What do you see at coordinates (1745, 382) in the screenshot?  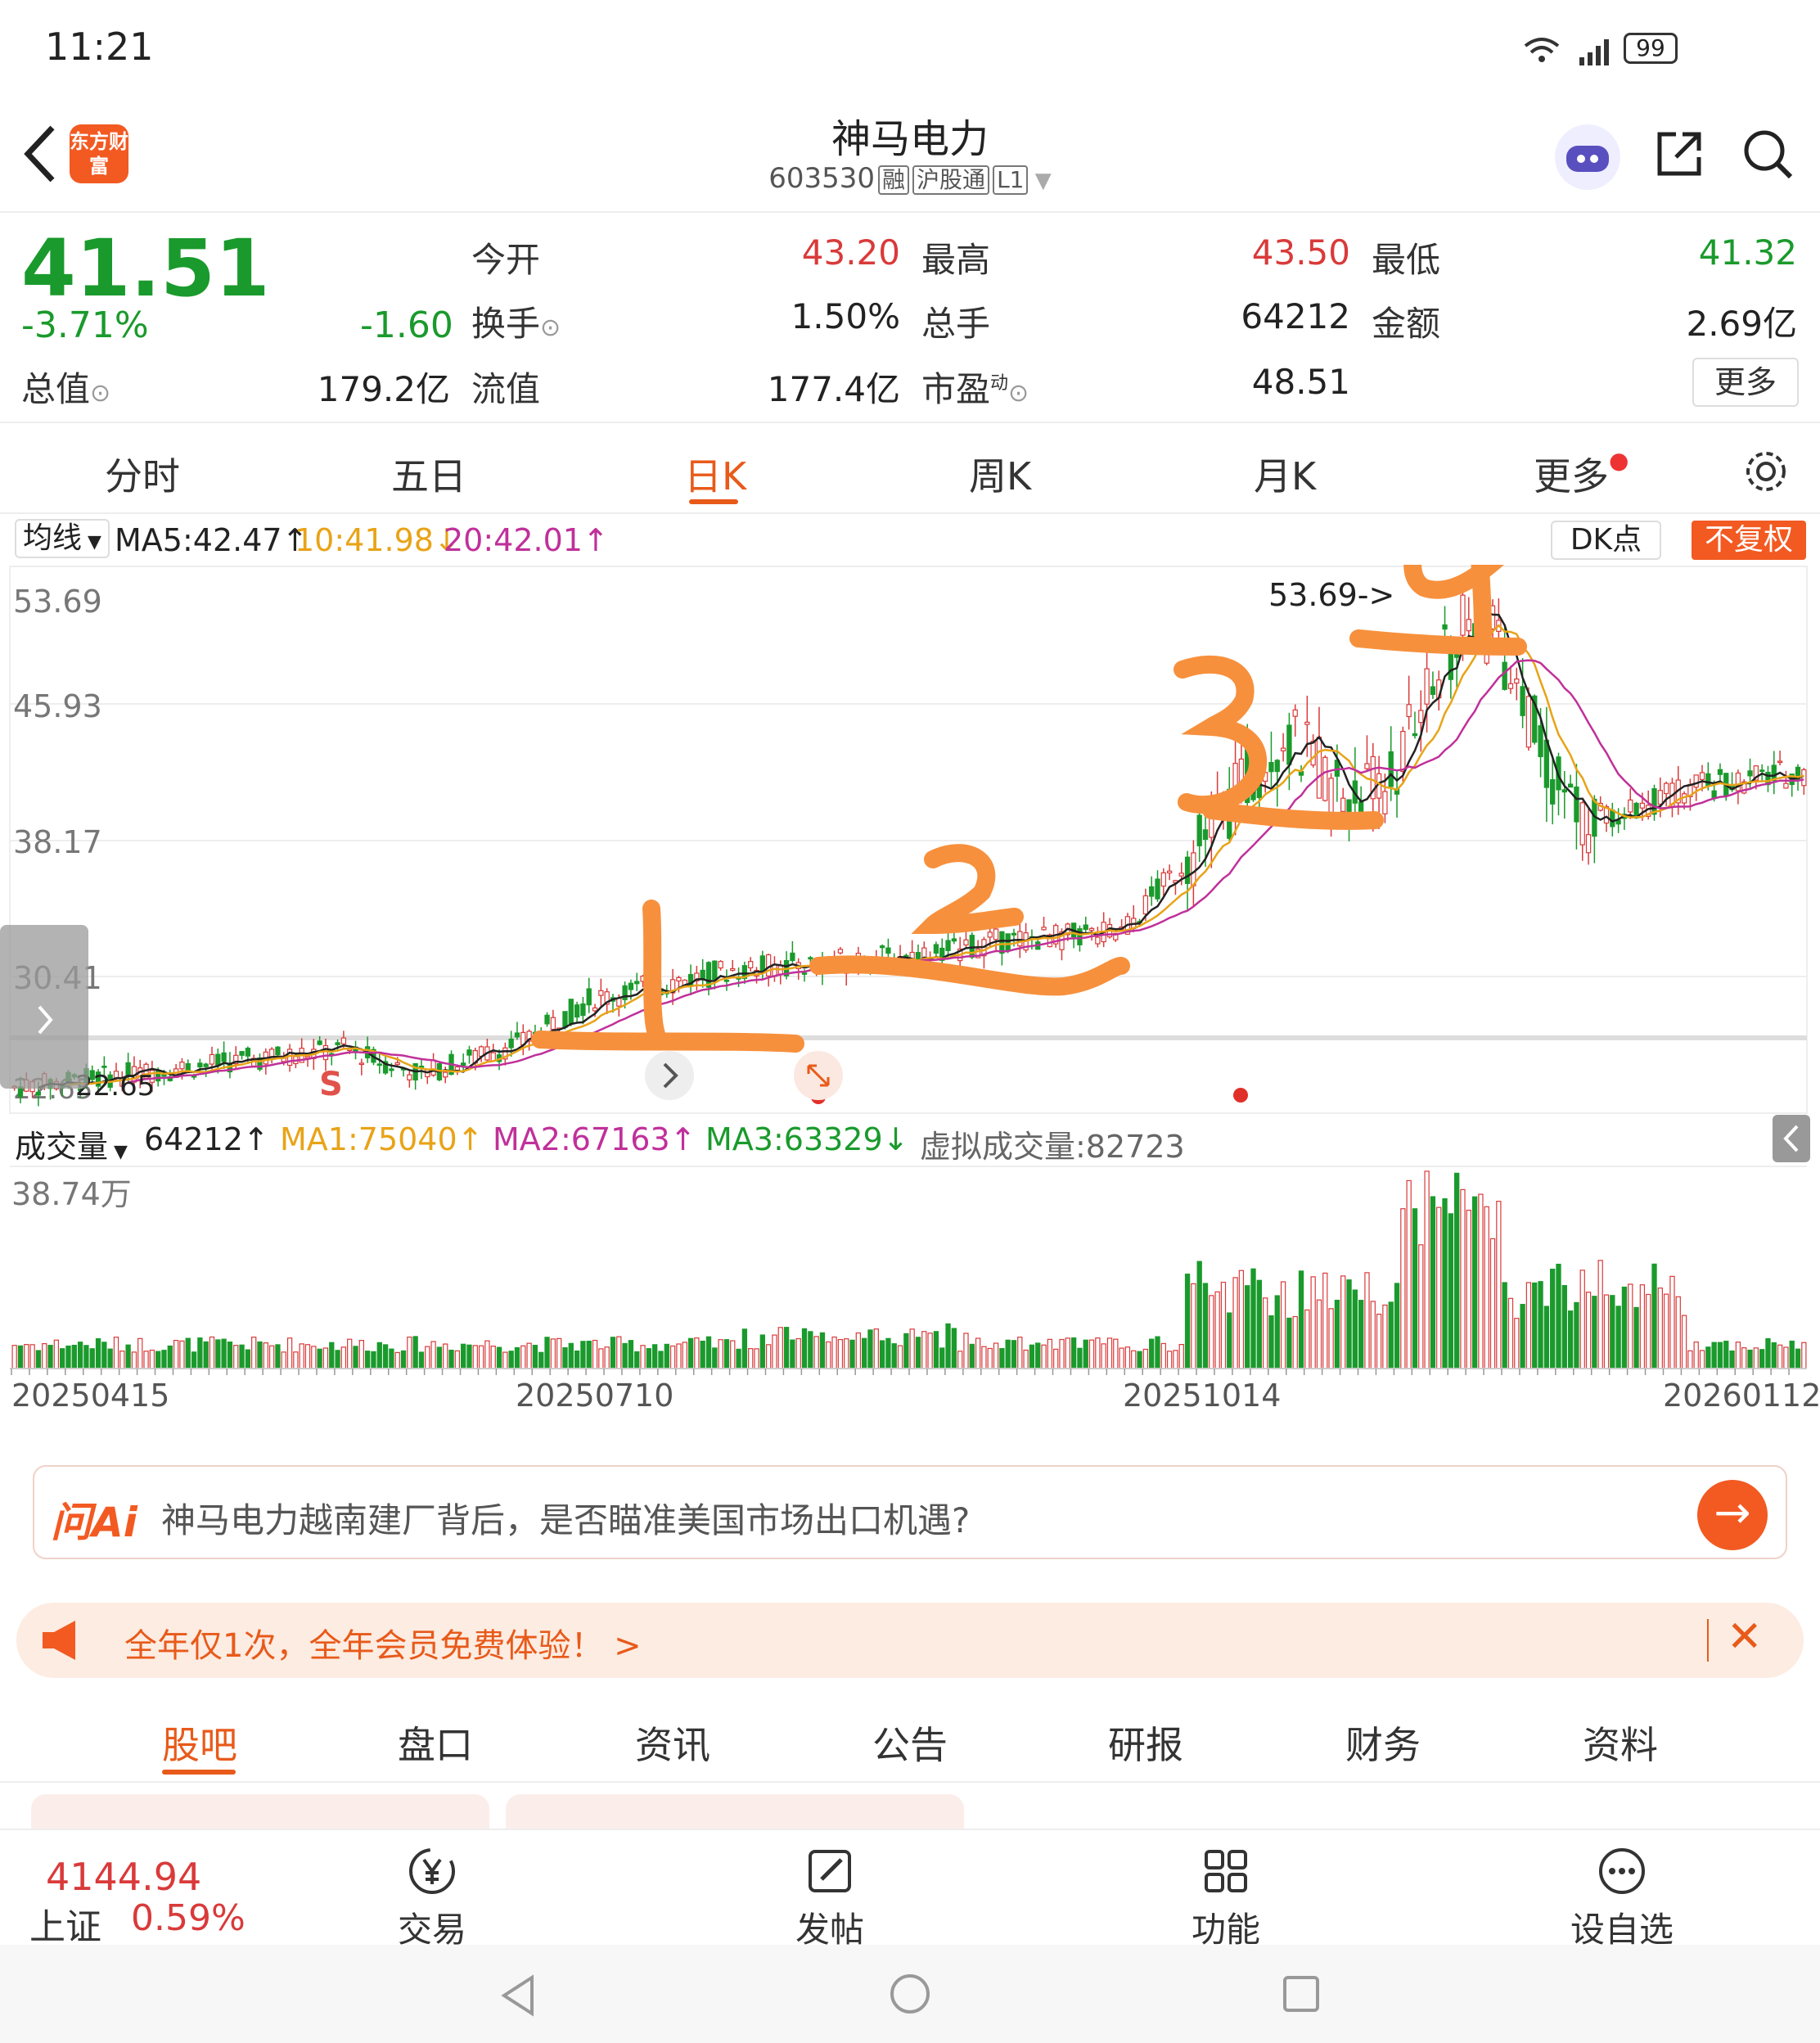 I see `more-quote-button: 更多` at bounding box center [1745, 382].